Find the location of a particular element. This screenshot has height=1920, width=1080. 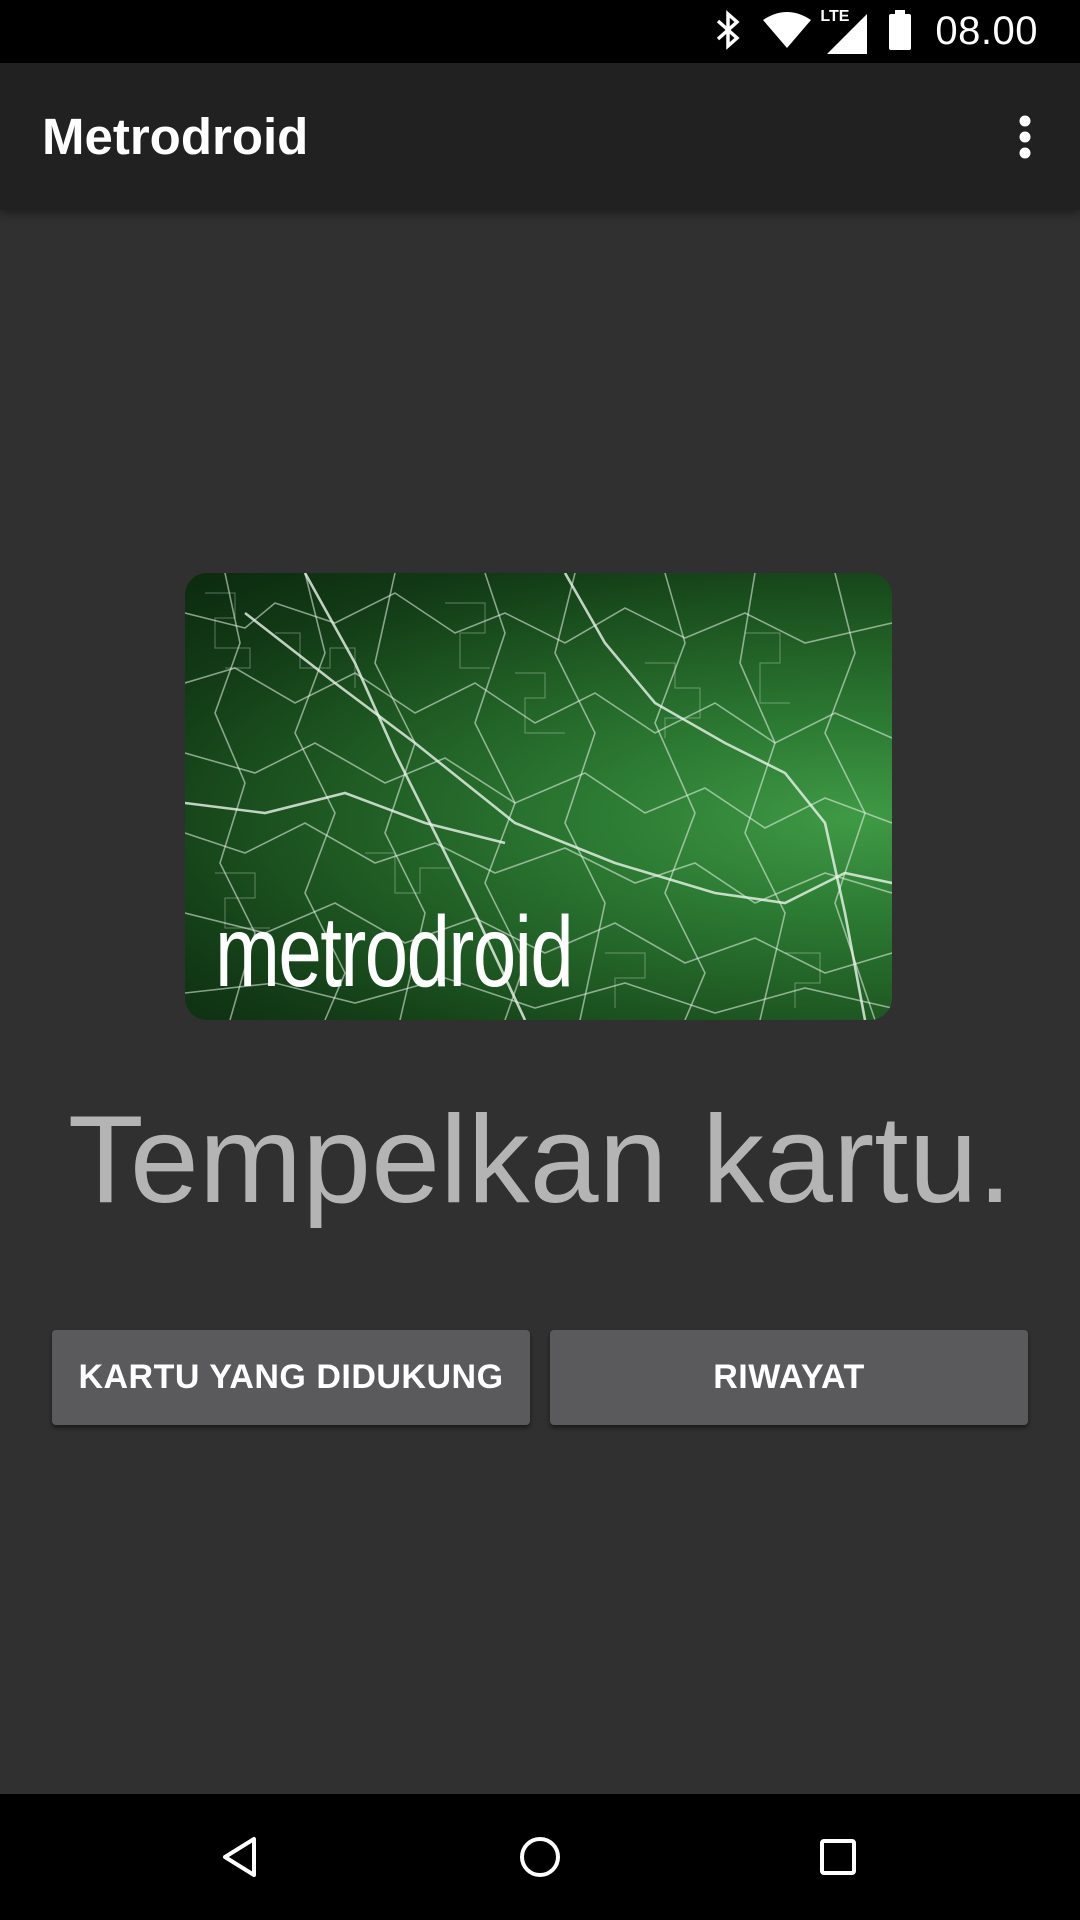

back-icon is located at coordinates (239, 1857).